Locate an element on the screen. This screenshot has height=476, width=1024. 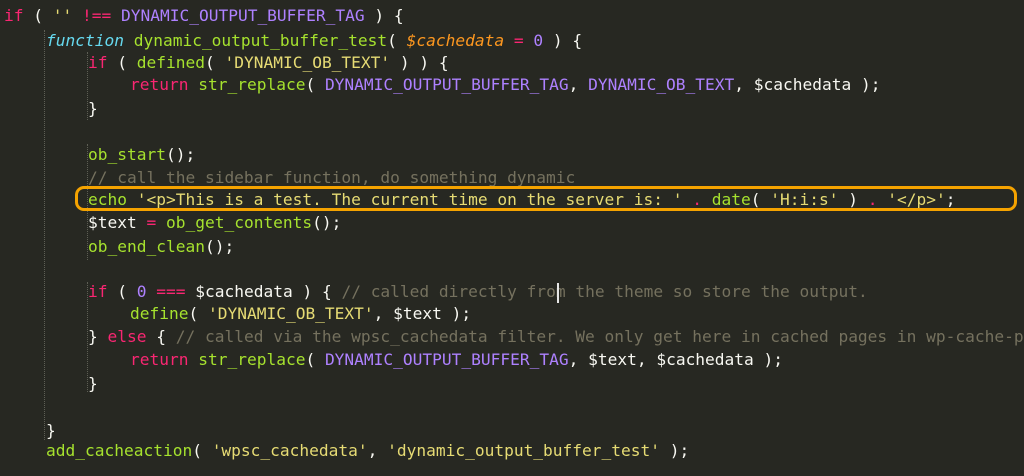
code-line: ob_start(); is located at coordinates (99, 155).